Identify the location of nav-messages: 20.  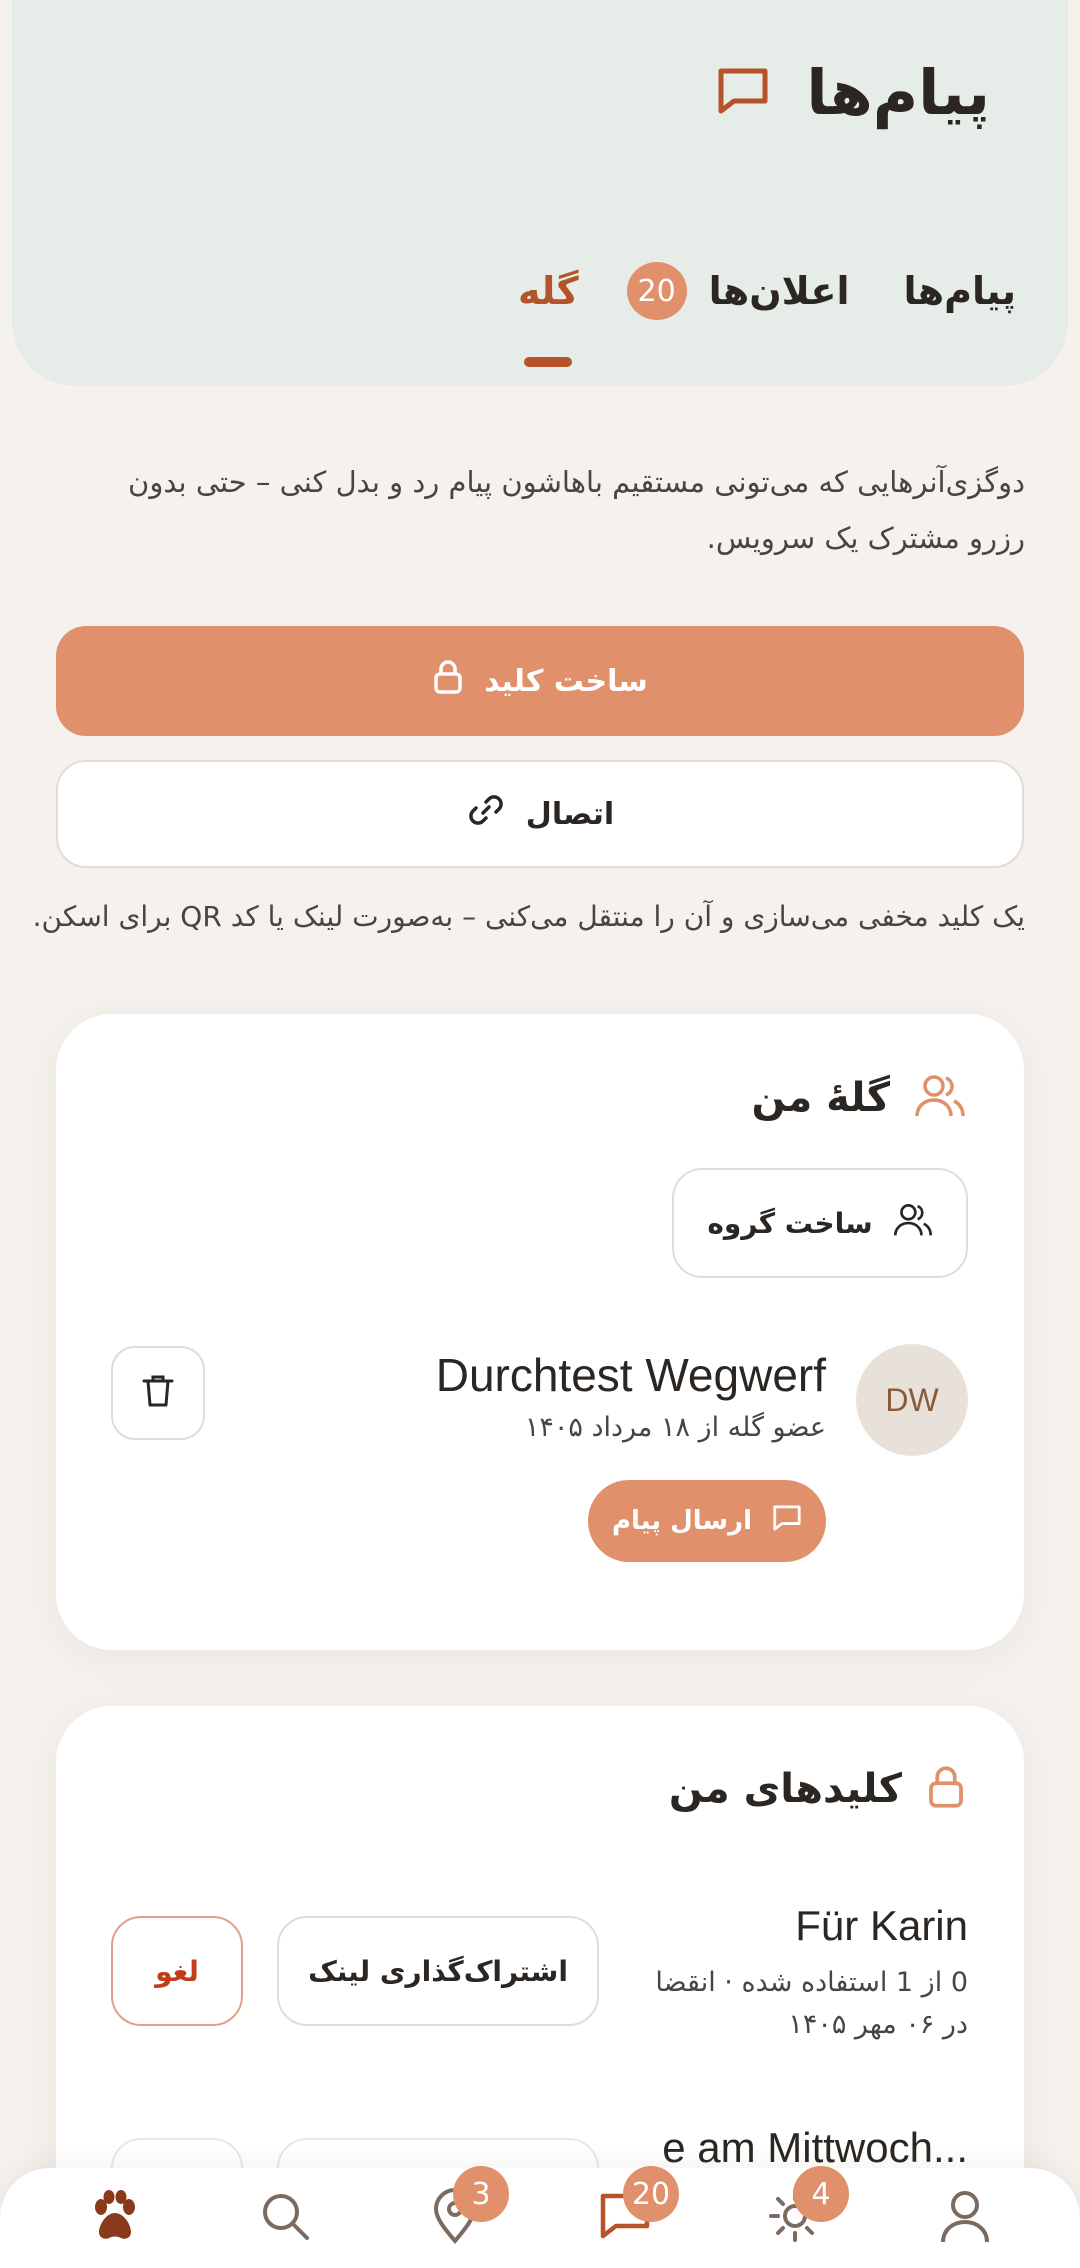
(625, 2217).